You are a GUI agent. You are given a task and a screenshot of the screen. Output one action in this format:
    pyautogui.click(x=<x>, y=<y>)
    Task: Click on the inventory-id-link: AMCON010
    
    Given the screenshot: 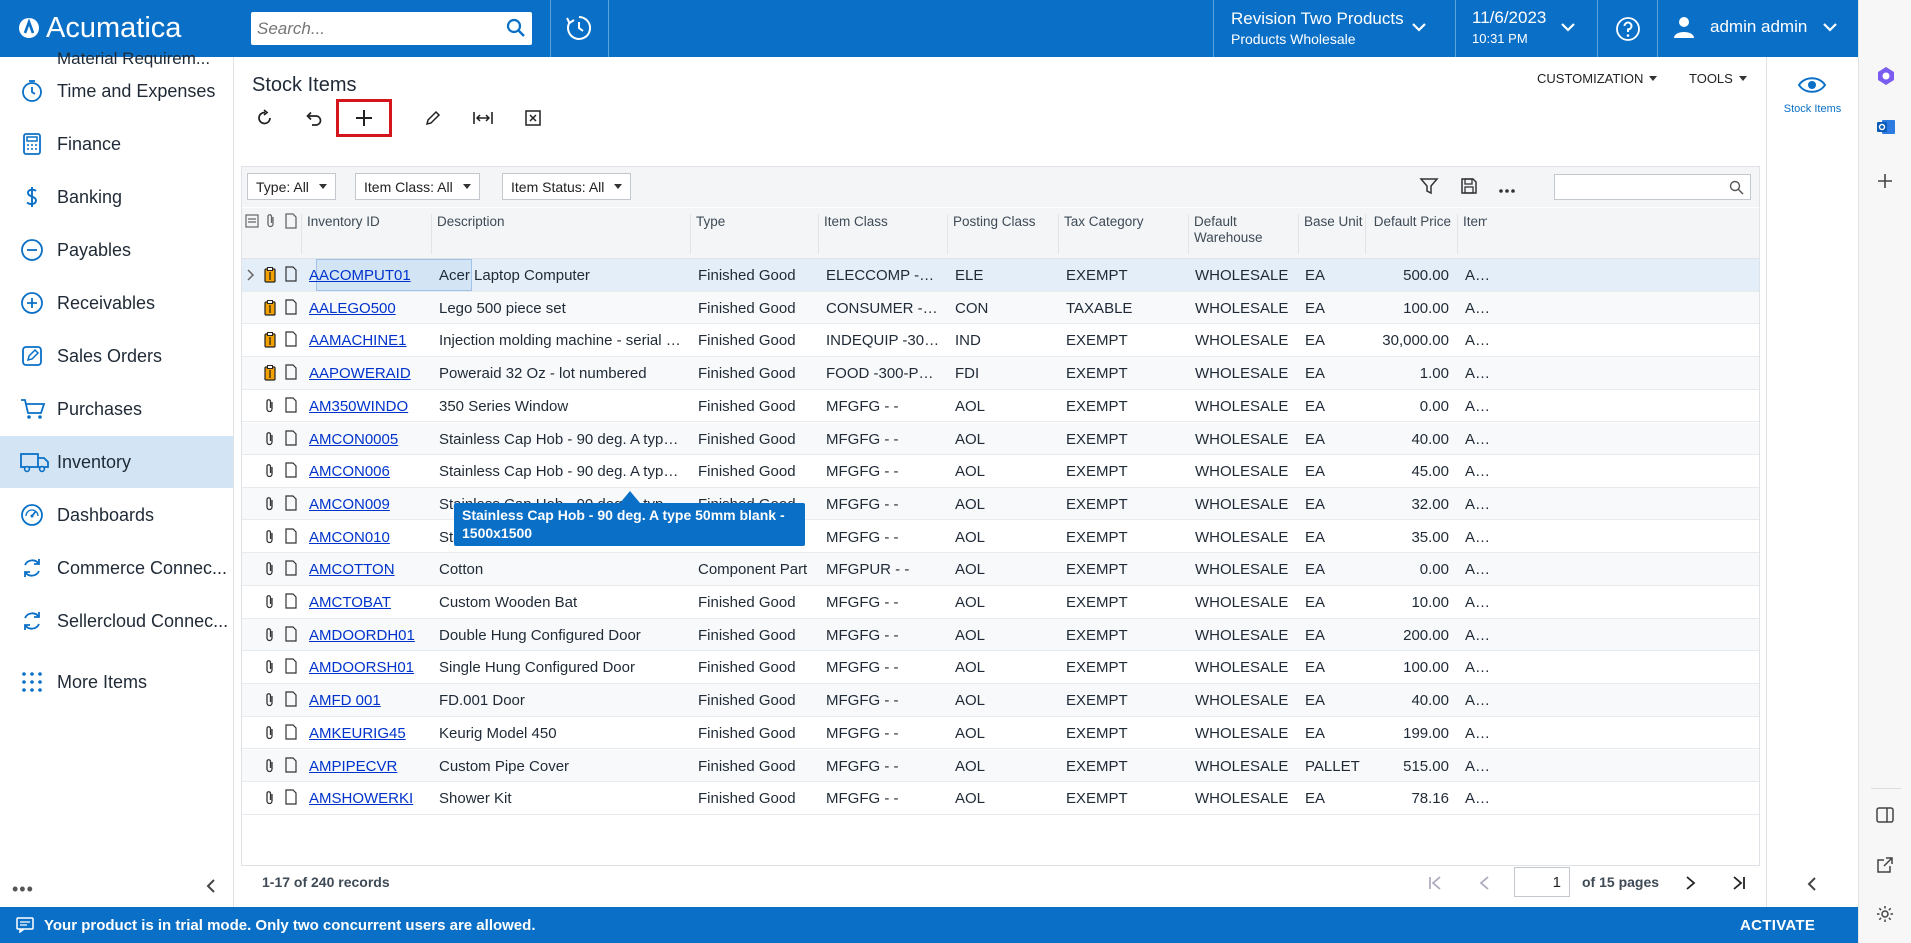 What is the action you would take?
    pyautogui.click(x=368, y=537)
    